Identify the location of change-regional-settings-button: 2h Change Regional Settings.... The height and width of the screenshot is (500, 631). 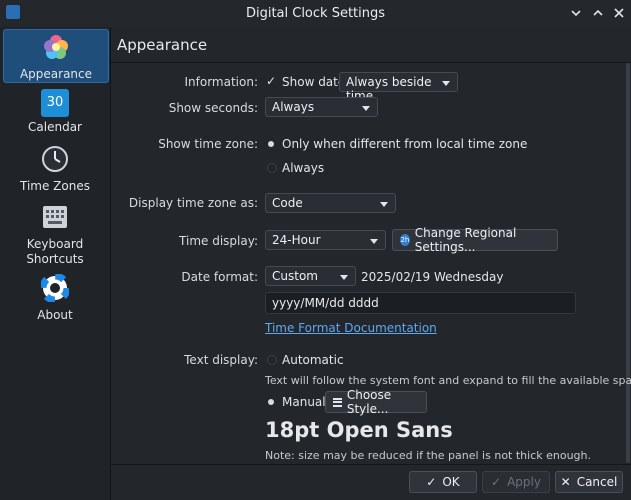
(475, 240).